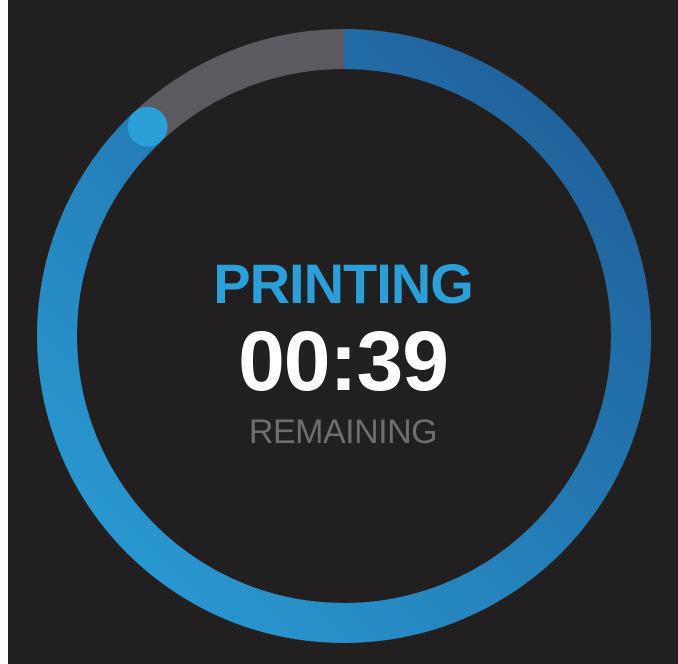 The image size is (678, 664). Describe the element at coordinates (343, 361) in the screenshot. I see `time-remaining: 00:39` at that location.